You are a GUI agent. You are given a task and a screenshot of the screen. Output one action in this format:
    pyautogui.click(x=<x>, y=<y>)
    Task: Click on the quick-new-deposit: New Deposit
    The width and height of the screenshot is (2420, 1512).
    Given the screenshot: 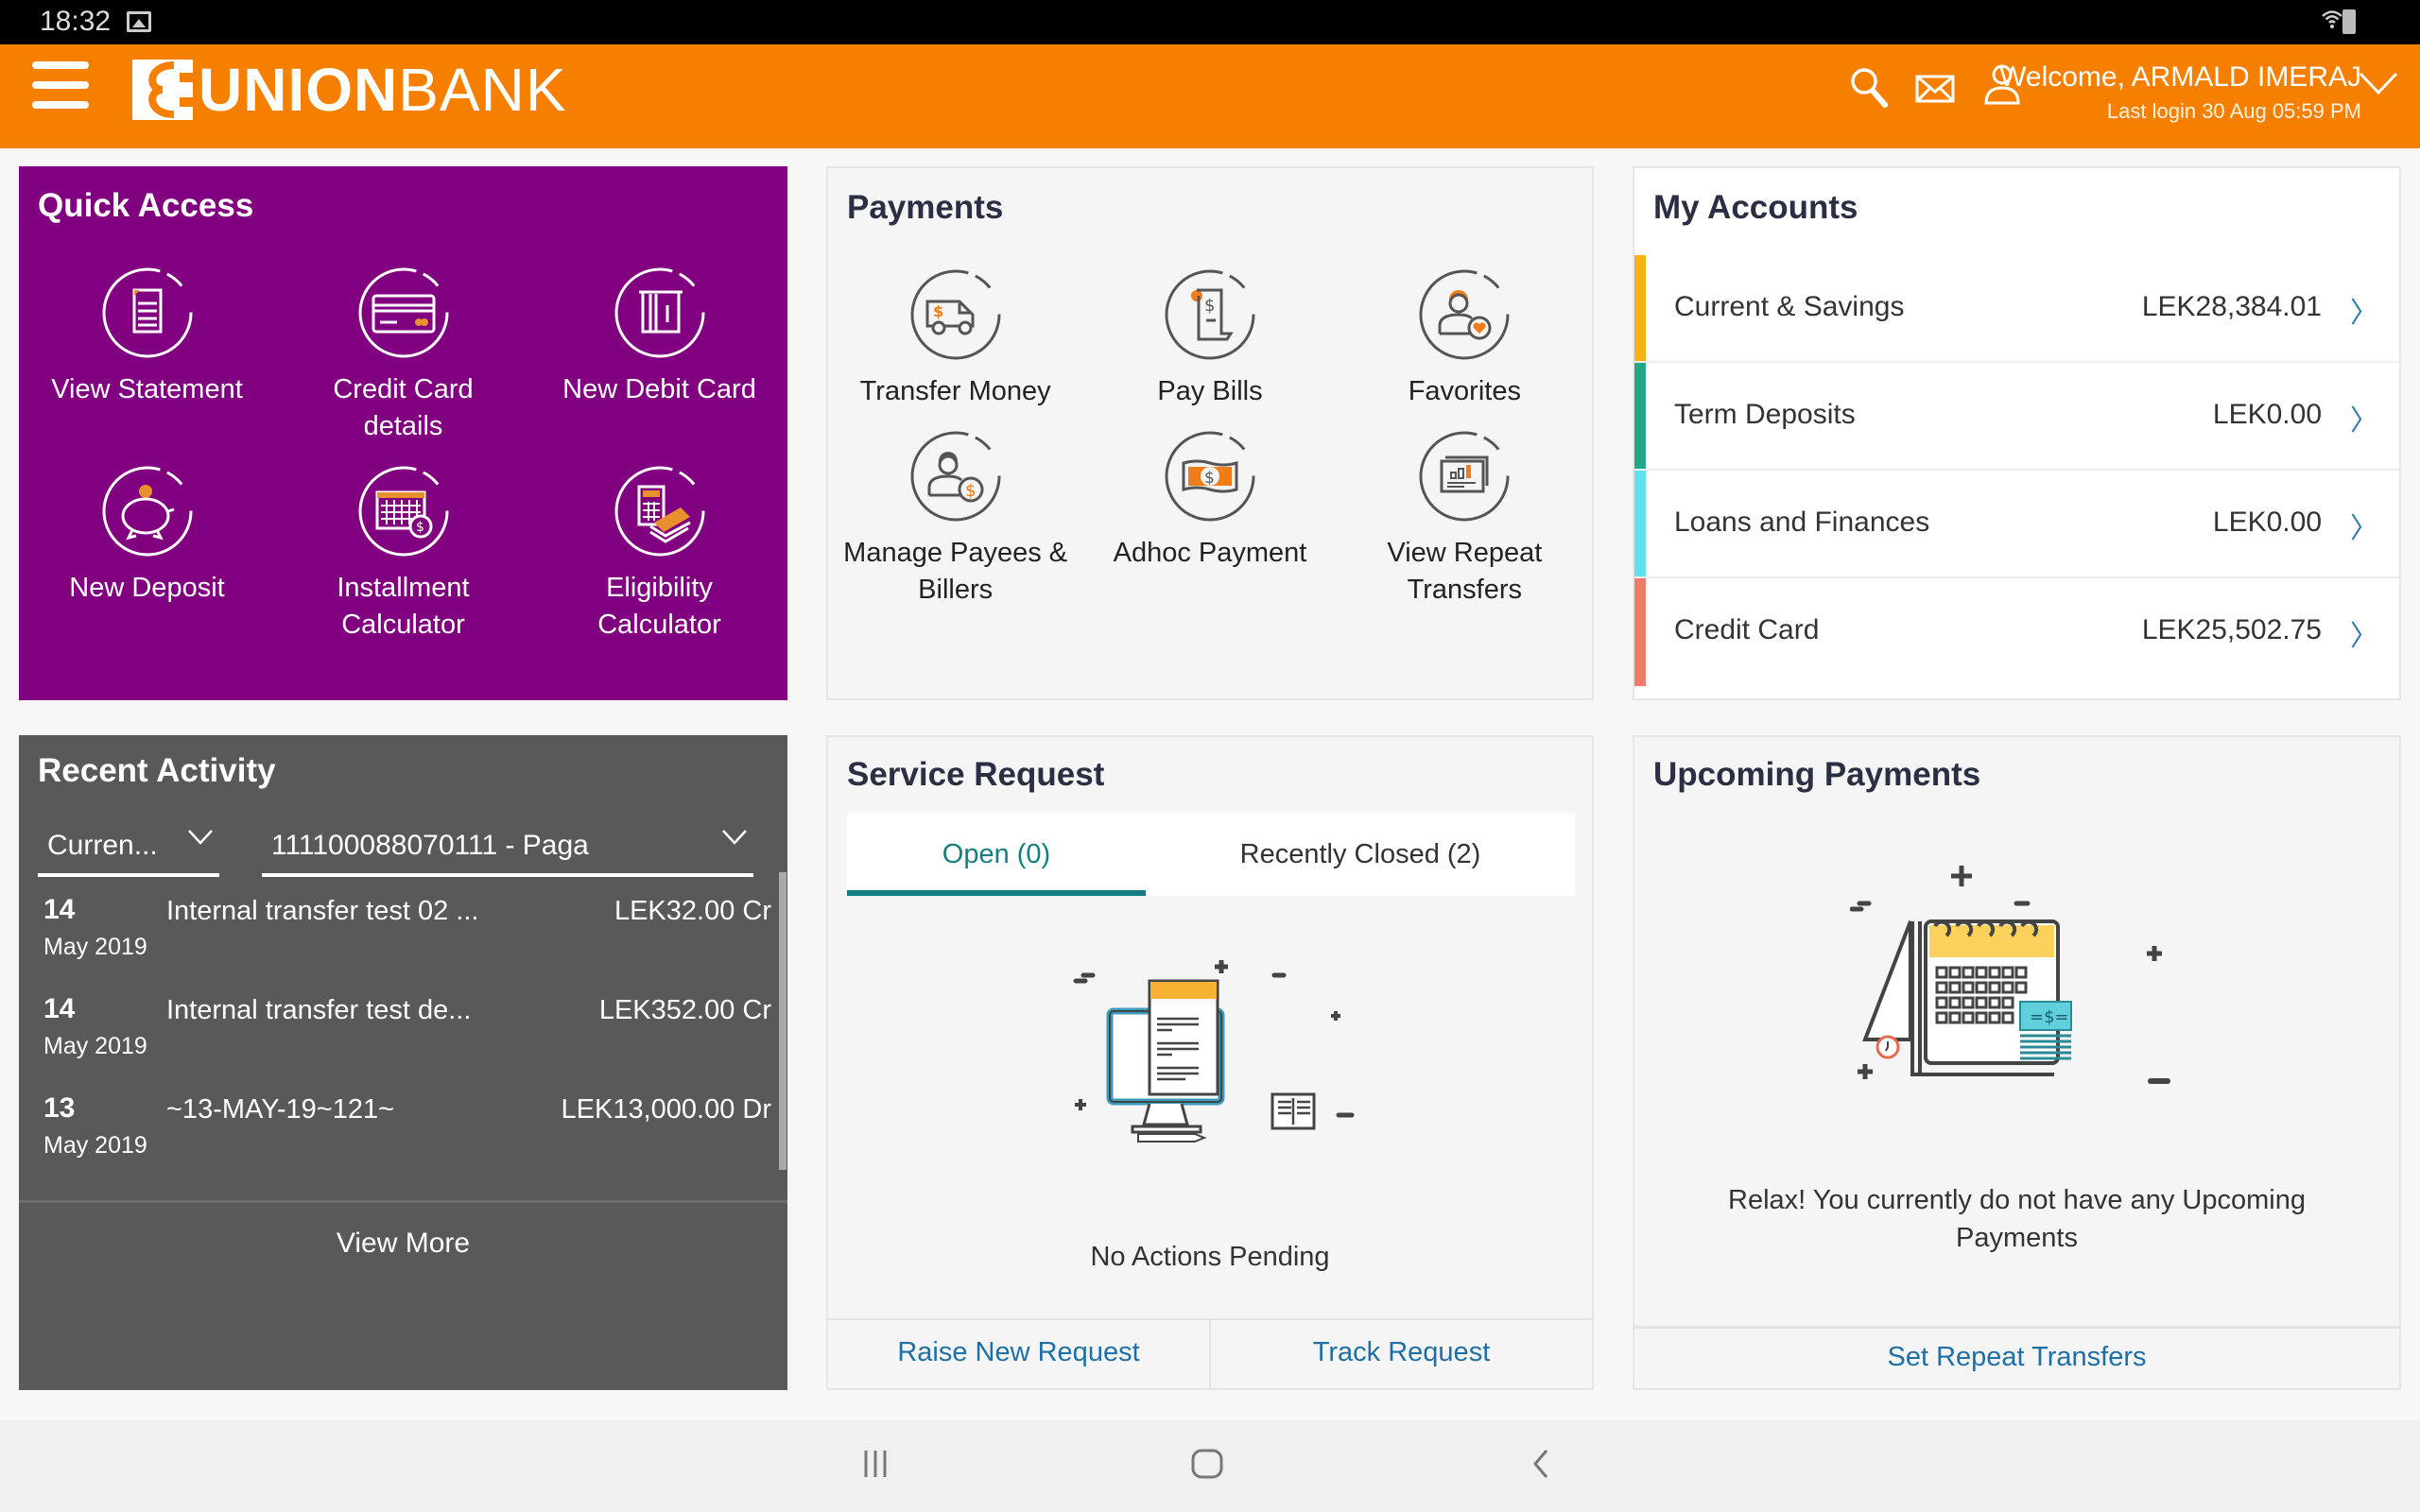 What is the action you would take?
    pyautogui.click(x=147, y=554)
    